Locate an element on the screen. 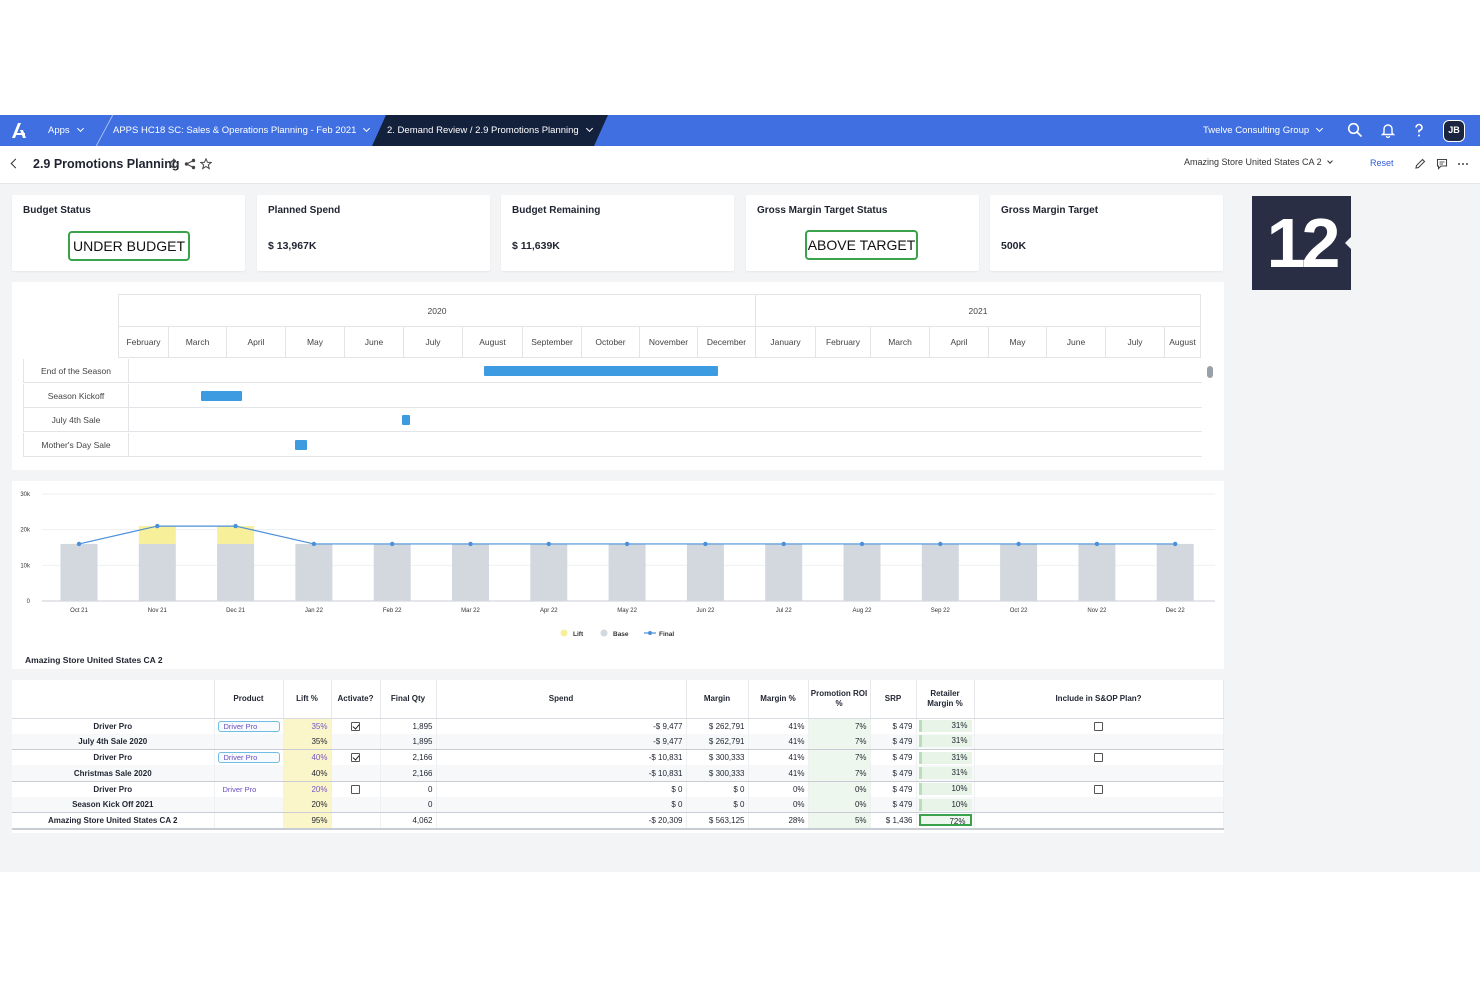 The image size is (1480, 987). gantt-month-cell: March is located at coordinates (900, 342).